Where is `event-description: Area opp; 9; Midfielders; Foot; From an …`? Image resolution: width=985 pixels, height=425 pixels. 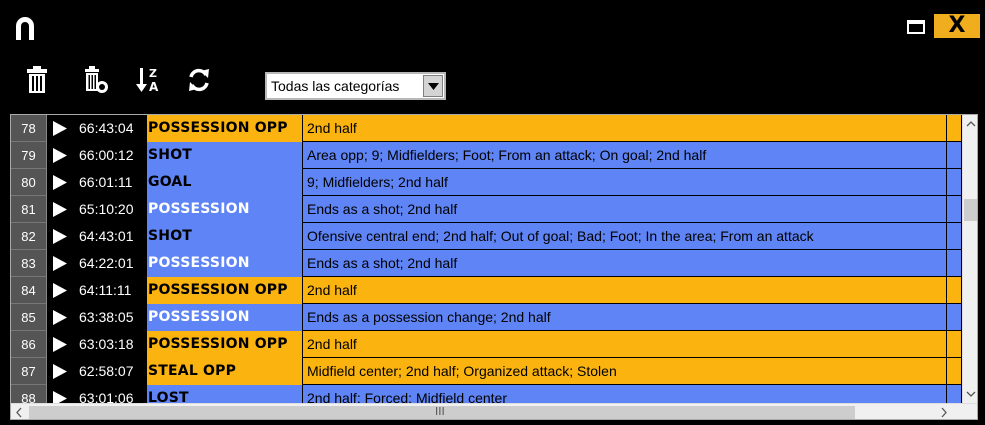
event-description: Area opp; 9; Midfielders; Foot; From an … is located at coordinates (624, 155).